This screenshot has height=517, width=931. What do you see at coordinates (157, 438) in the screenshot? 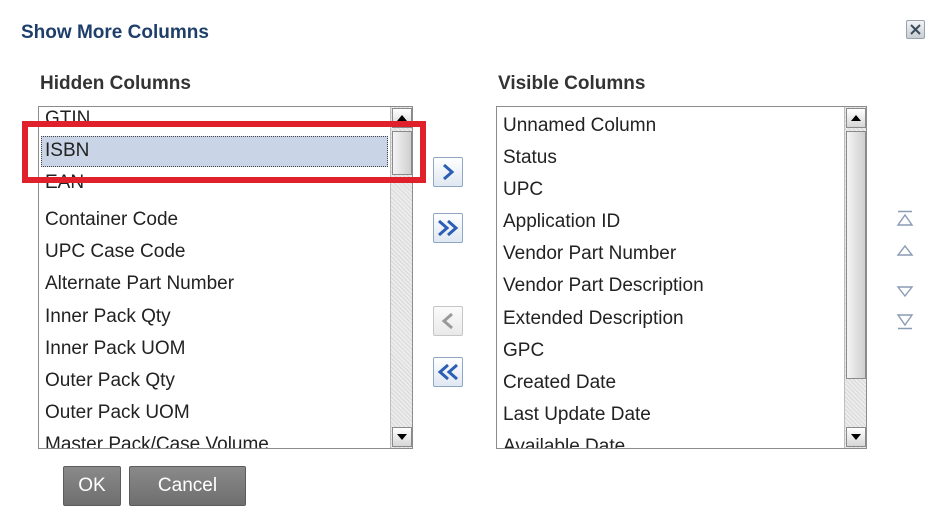
I see `list-item: Master Pack/Case Volume` at bounding box center [157, 438].